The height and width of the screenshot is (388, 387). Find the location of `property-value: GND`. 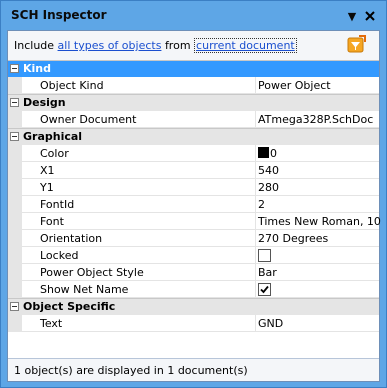

property-value: GND is located at coordinates (270, 323).